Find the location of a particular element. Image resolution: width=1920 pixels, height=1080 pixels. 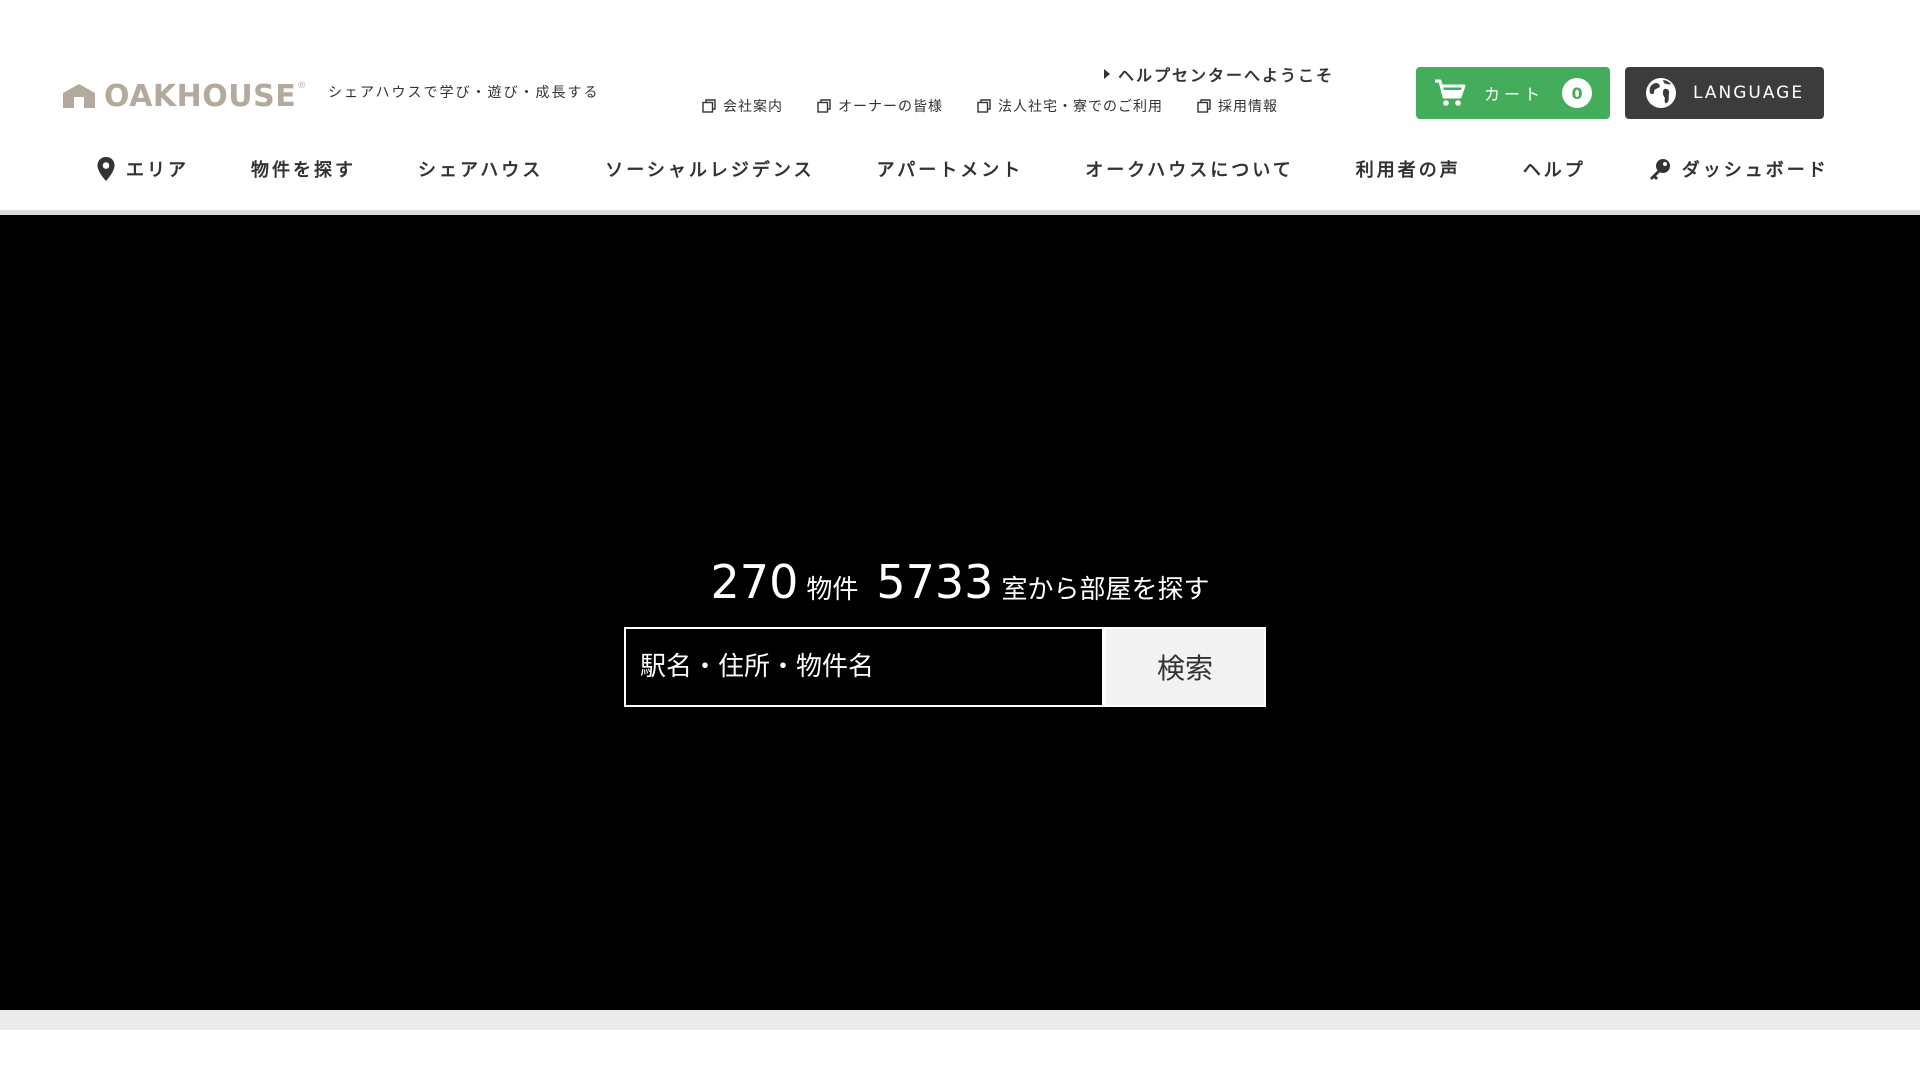

util-link-company: 会社案内 is located at coordinates (742, 106).